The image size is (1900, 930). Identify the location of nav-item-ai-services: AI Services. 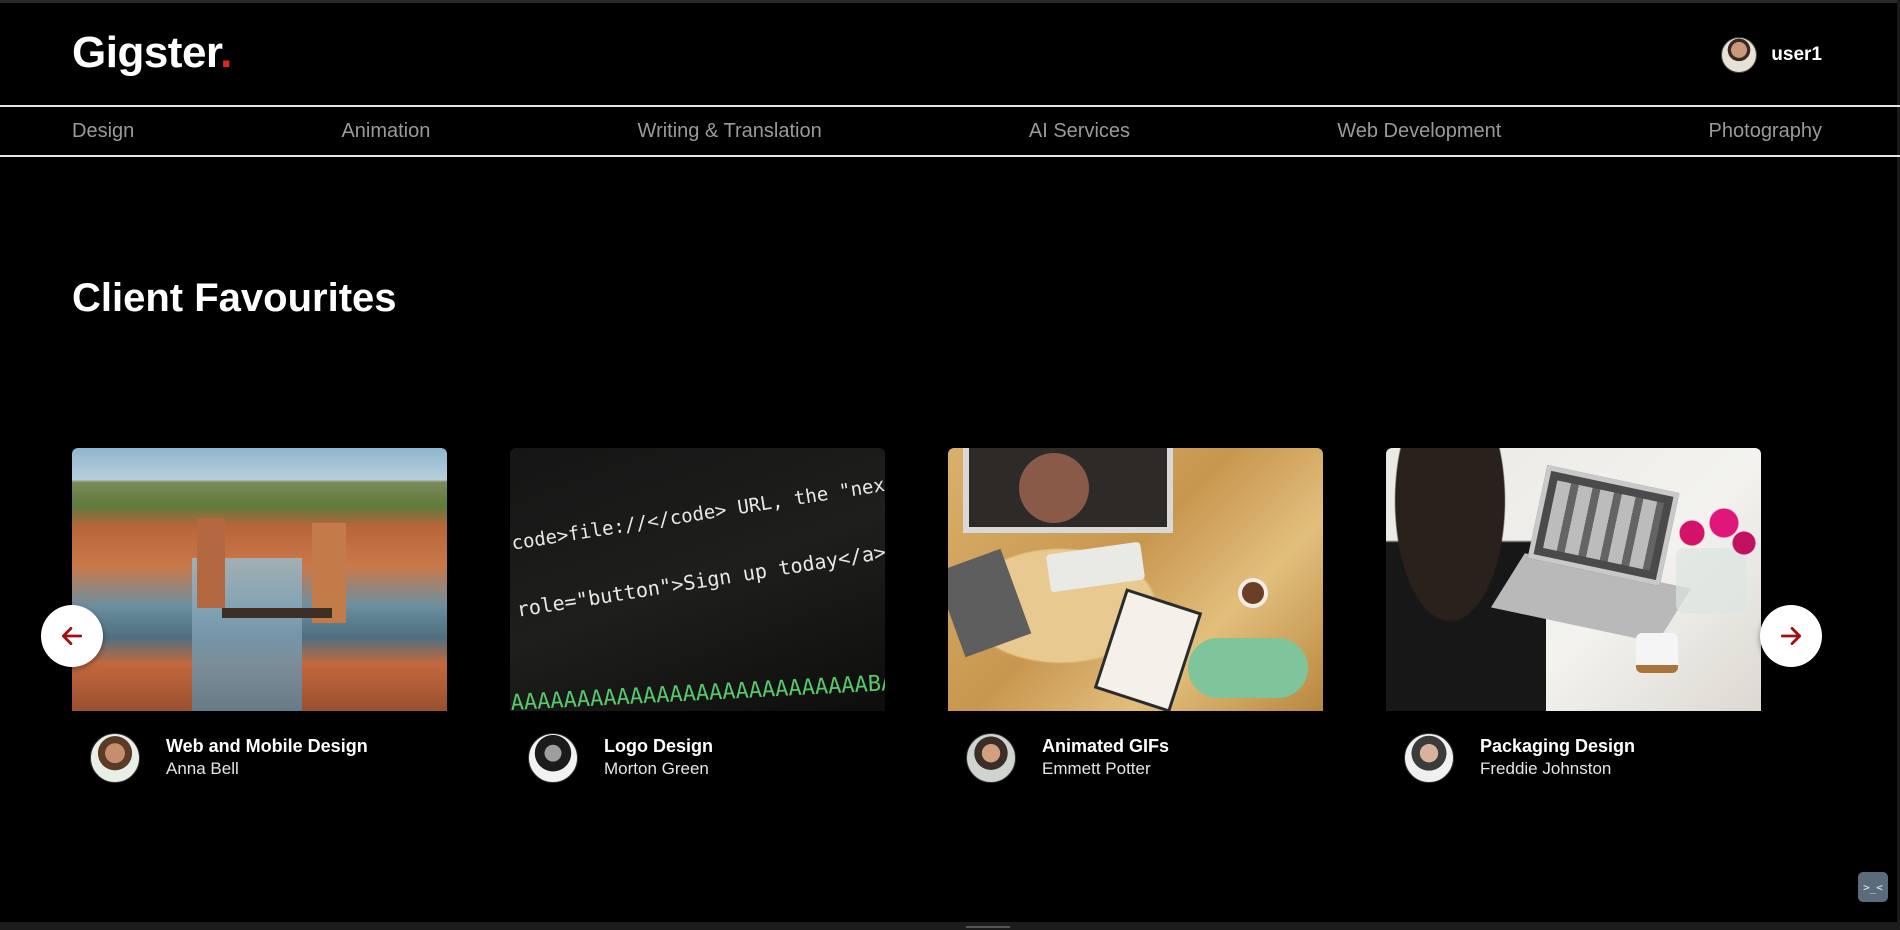
(1079, 131).